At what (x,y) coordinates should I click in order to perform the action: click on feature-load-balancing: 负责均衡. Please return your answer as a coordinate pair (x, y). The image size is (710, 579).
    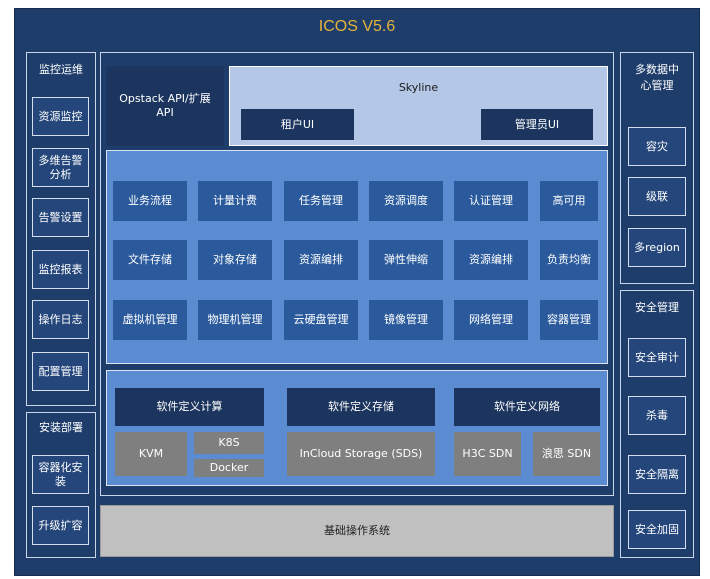
    Looking at the image, I should click on (569, 260).